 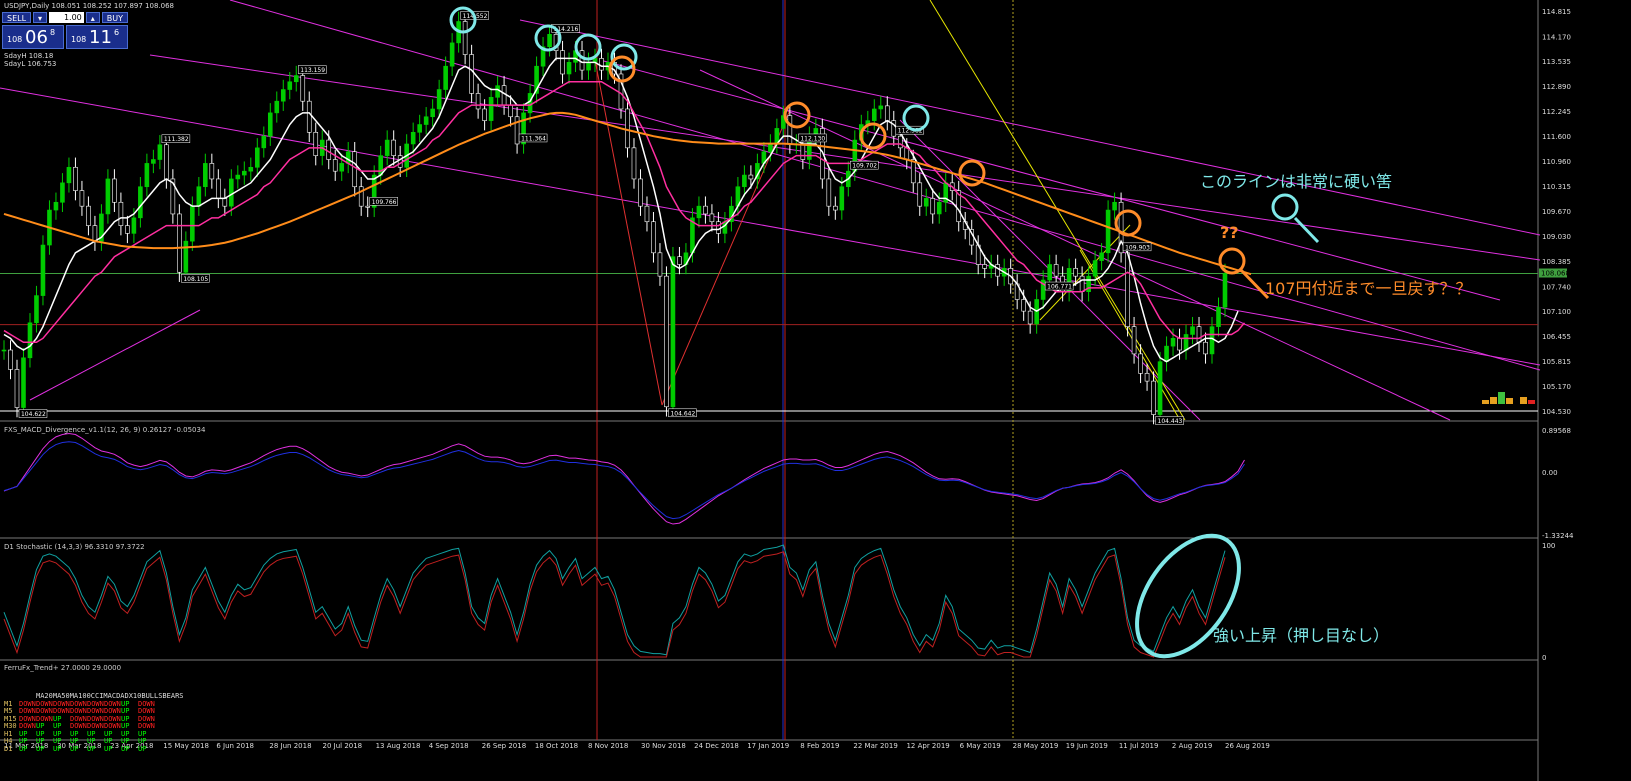 I want to click on day-low-info: SdayL 106.753, so click(x=30, y=64).